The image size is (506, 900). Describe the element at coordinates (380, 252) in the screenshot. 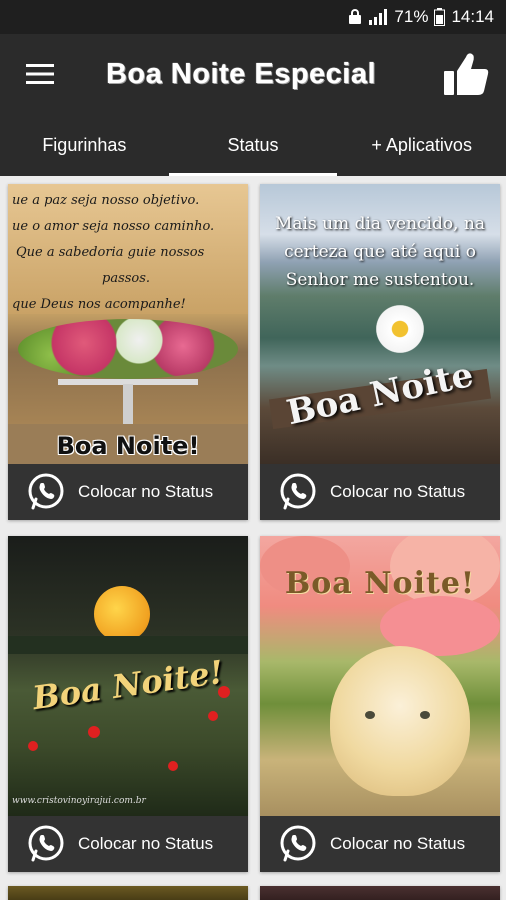

I see `image-text-line: certeza que até aqui o` at that location.